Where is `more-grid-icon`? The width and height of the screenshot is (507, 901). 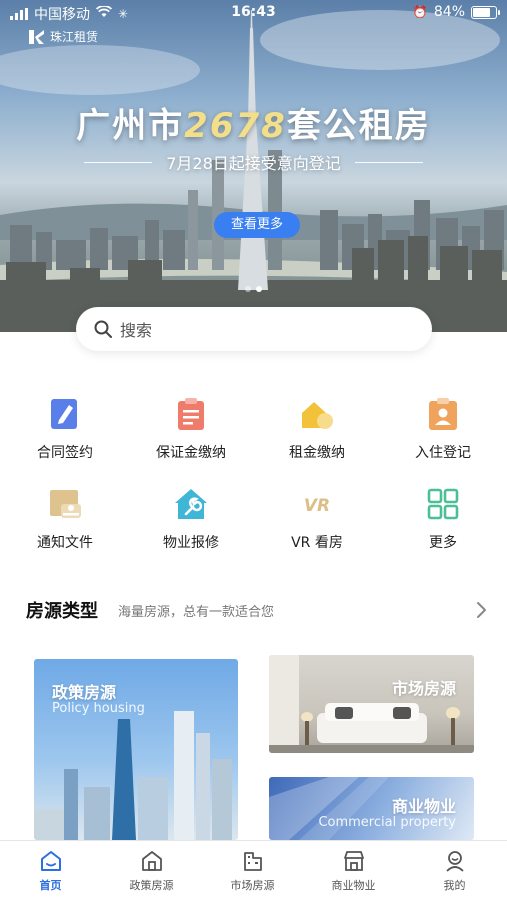 more-grid-icon is located at coordinates (443, 504).